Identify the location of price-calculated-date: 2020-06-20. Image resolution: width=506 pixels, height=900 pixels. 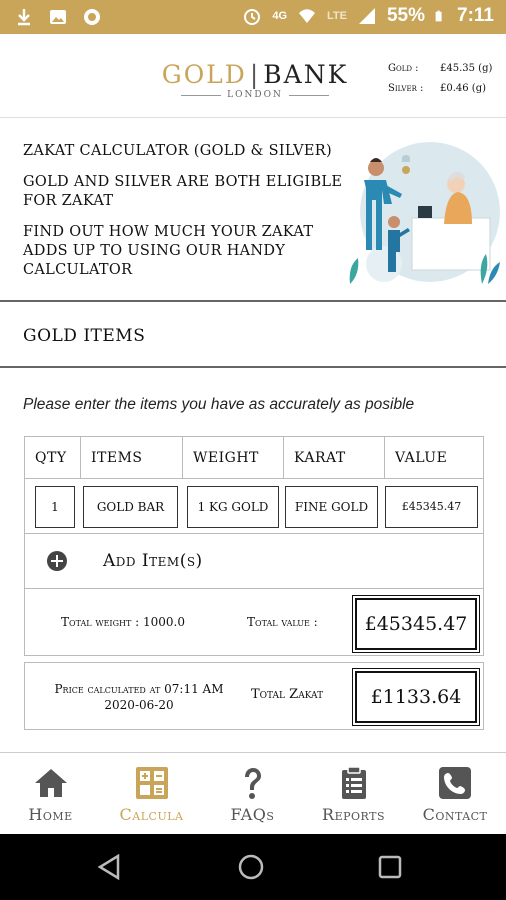
(139, 705).